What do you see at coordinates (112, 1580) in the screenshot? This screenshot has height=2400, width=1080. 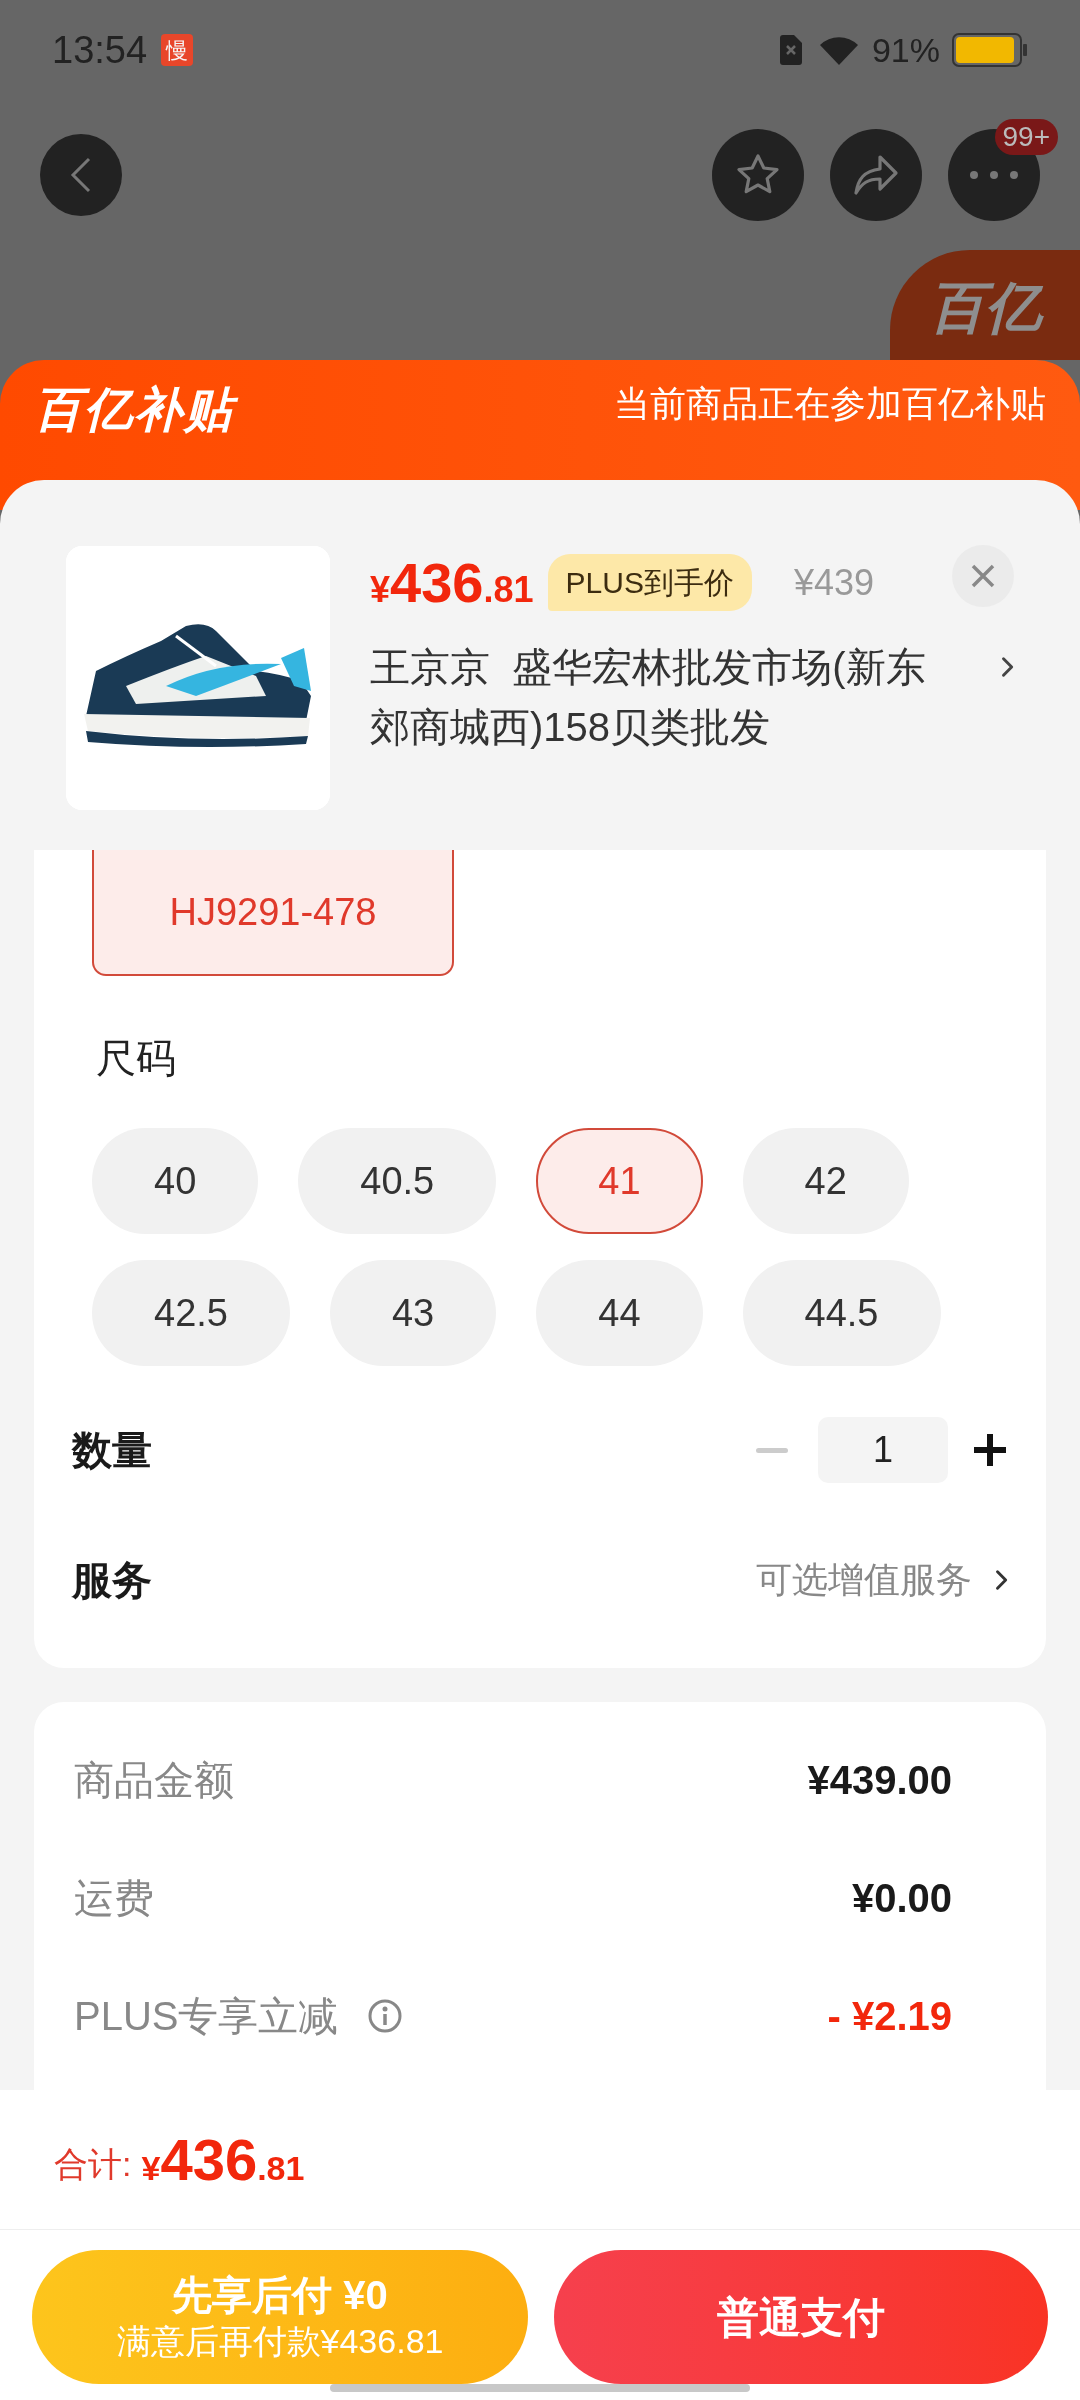 I see `service-label: 服务` at bounding box center [112, 1580].